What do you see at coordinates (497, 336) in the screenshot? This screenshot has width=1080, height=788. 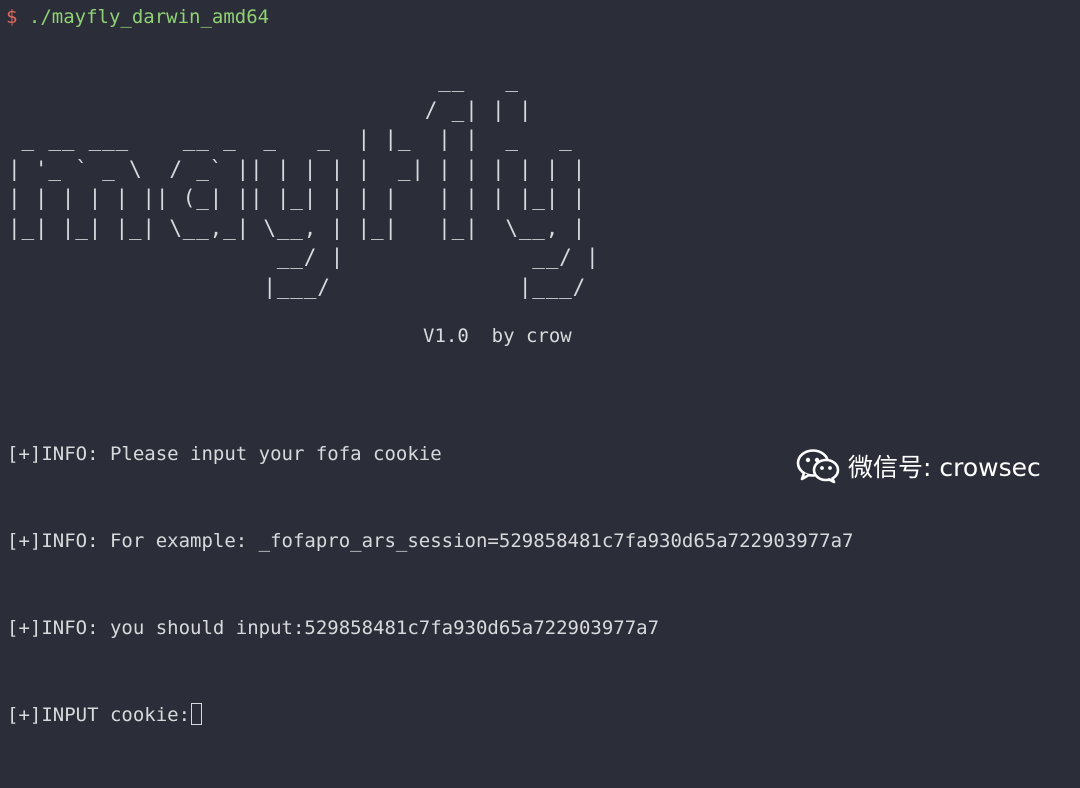 I see `version-text: V1.0 by crow` at bounding box center [497, 336].